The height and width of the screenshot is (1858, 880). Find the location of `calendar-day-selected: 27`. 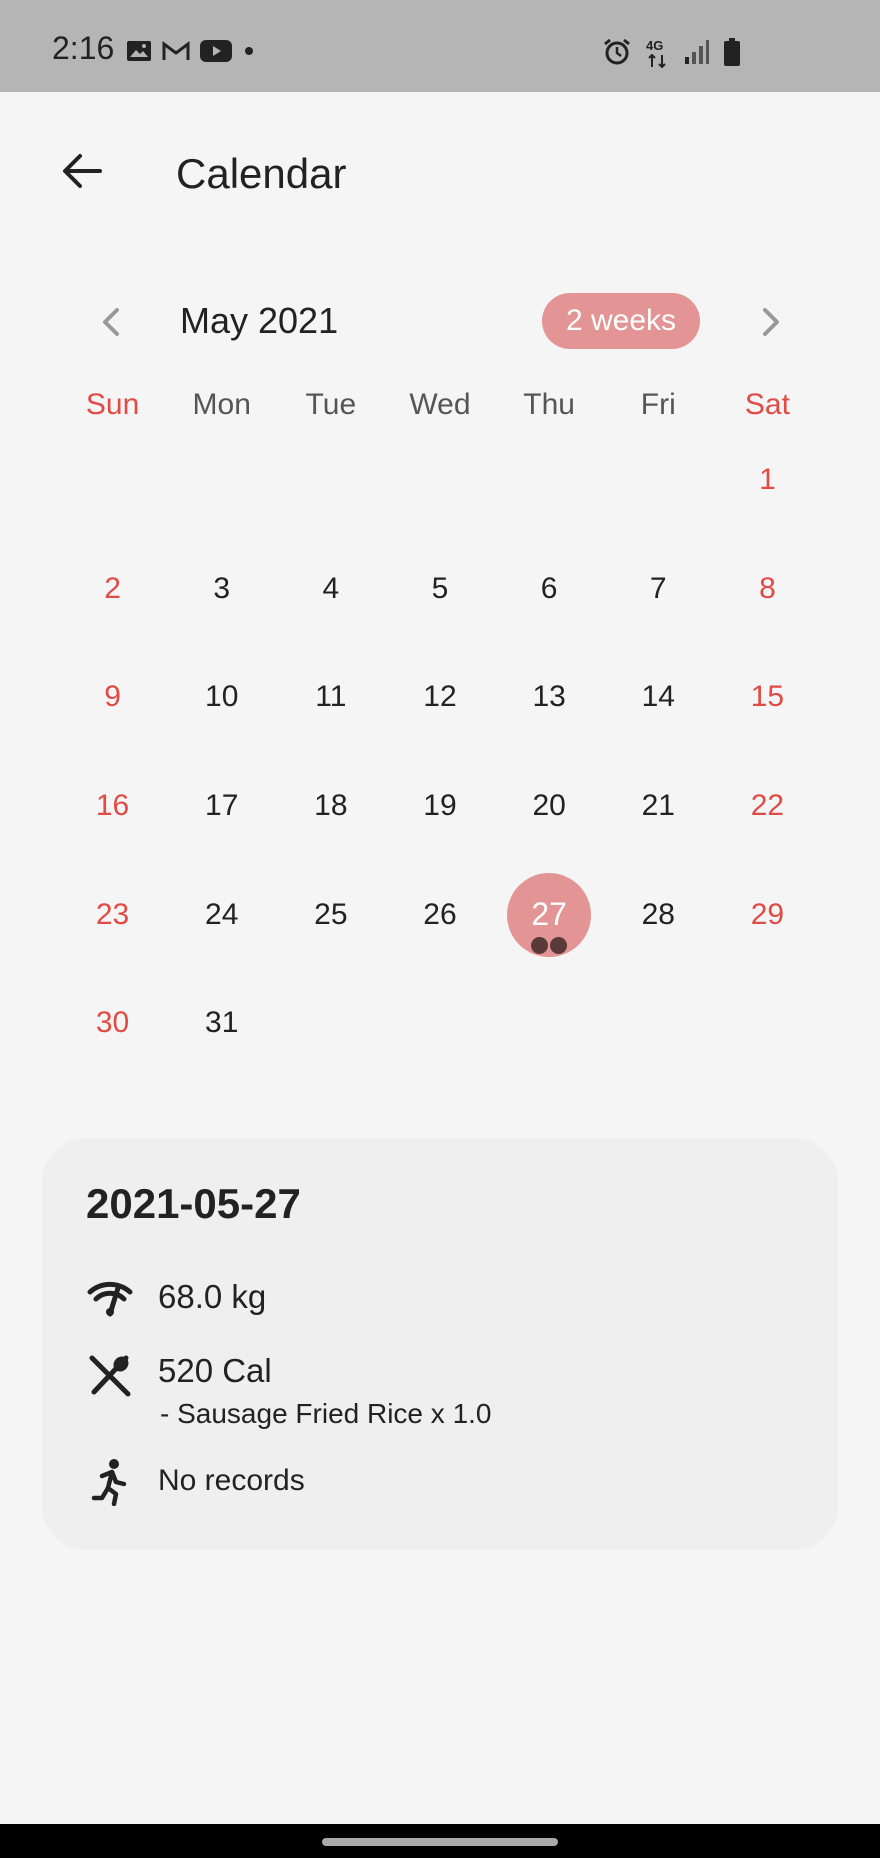

calendar-day-selected: 27 is located at coordinates (549, 914).